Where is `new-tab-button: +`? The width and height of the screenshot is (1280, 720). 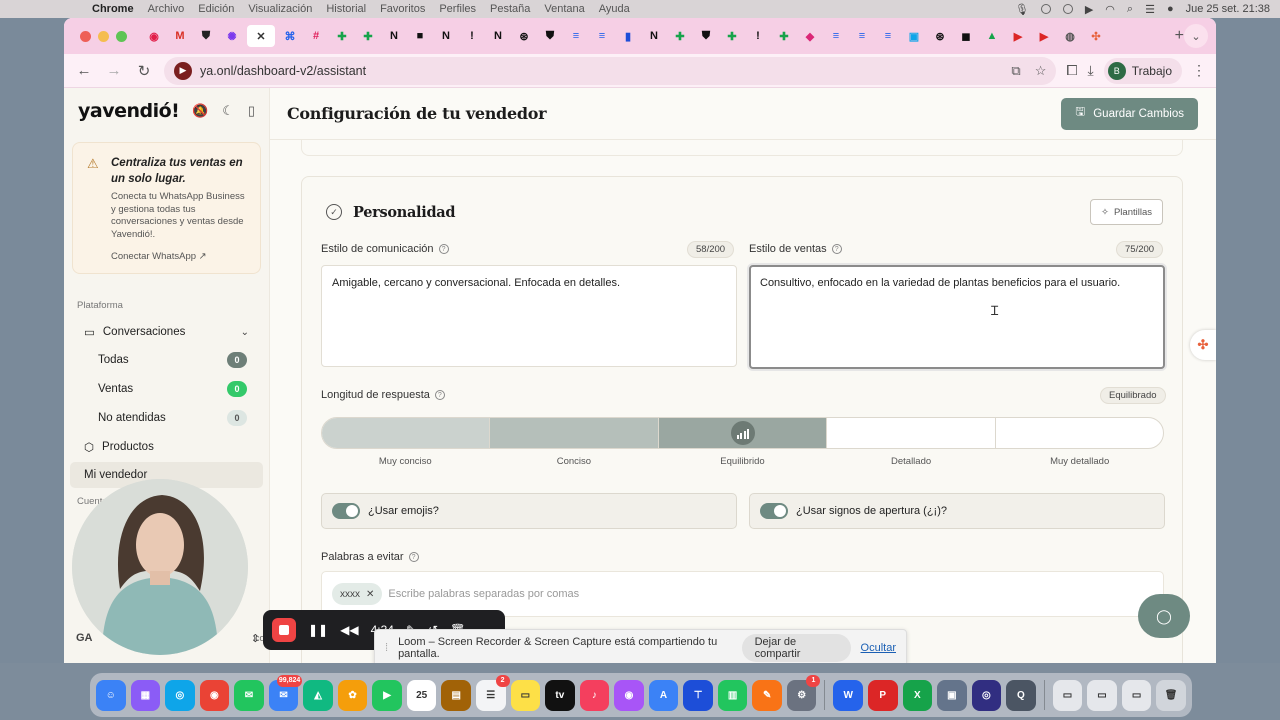 new-tab-button: + is located at coordinates (1179, 36).